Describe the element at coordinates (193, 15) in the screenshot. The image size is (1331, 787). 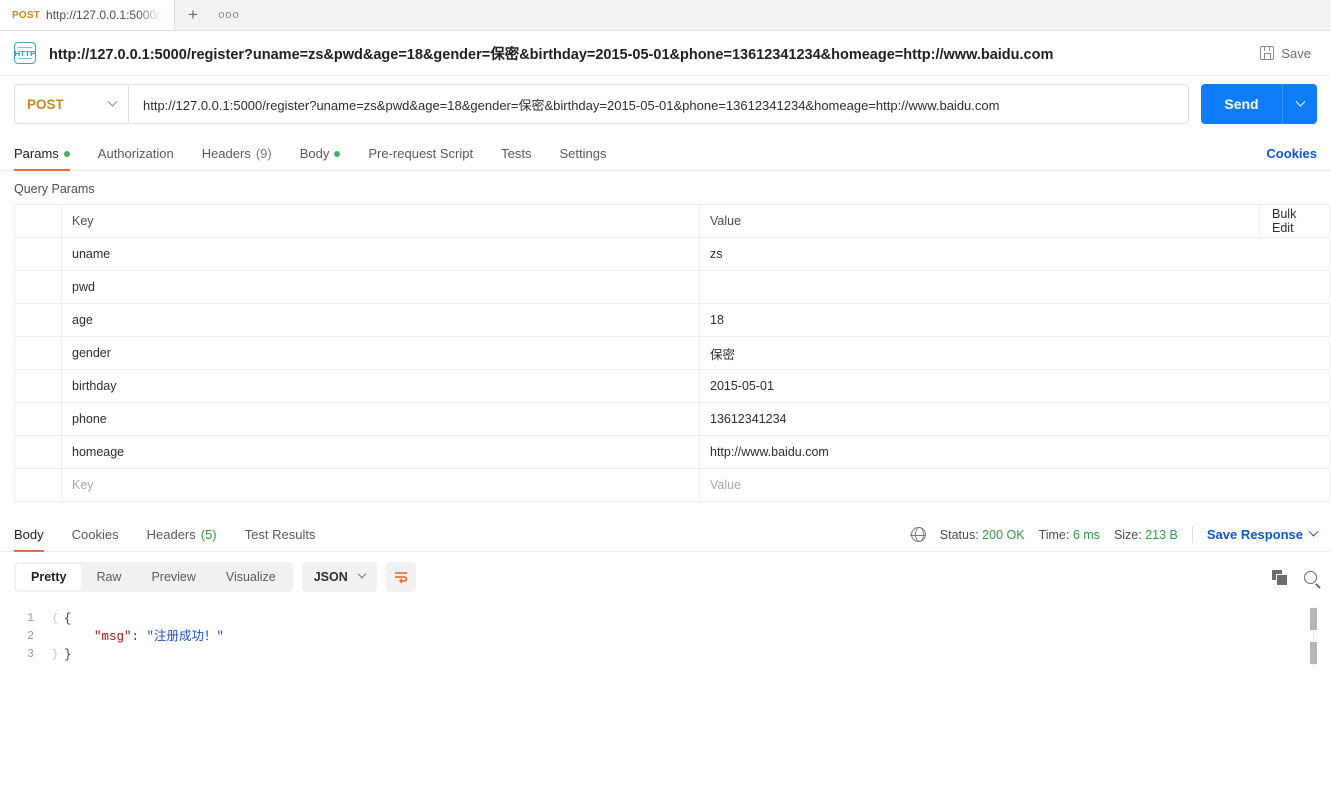
I see `new-tab-button: +` at that location.